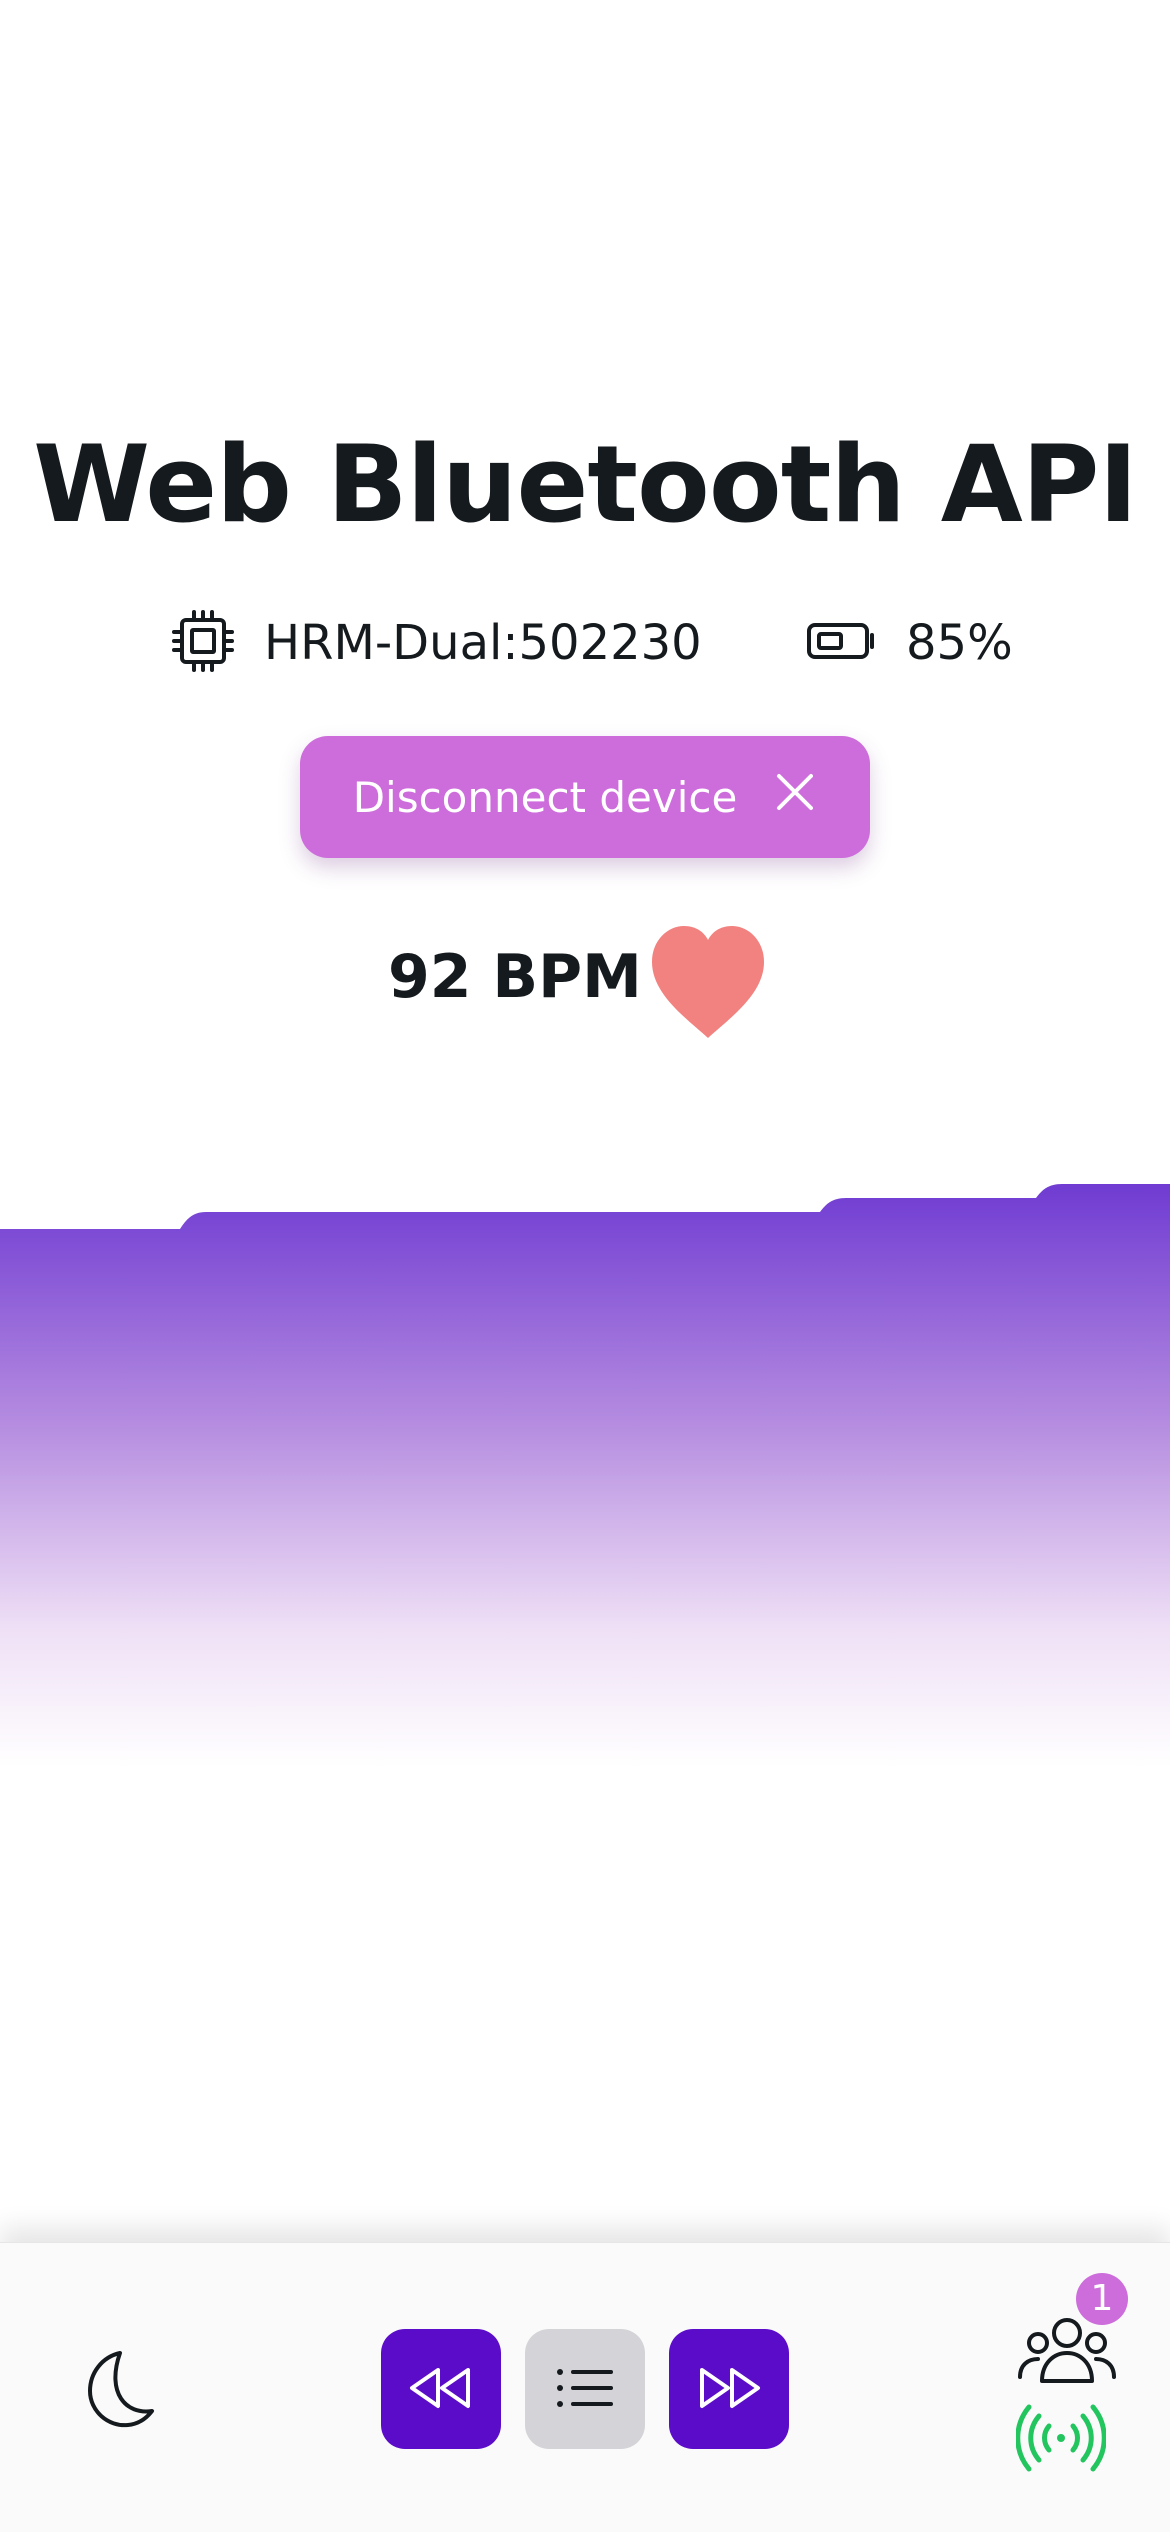  I want to click on disconnect-device-button: Disconnect device, so click(585, 797).